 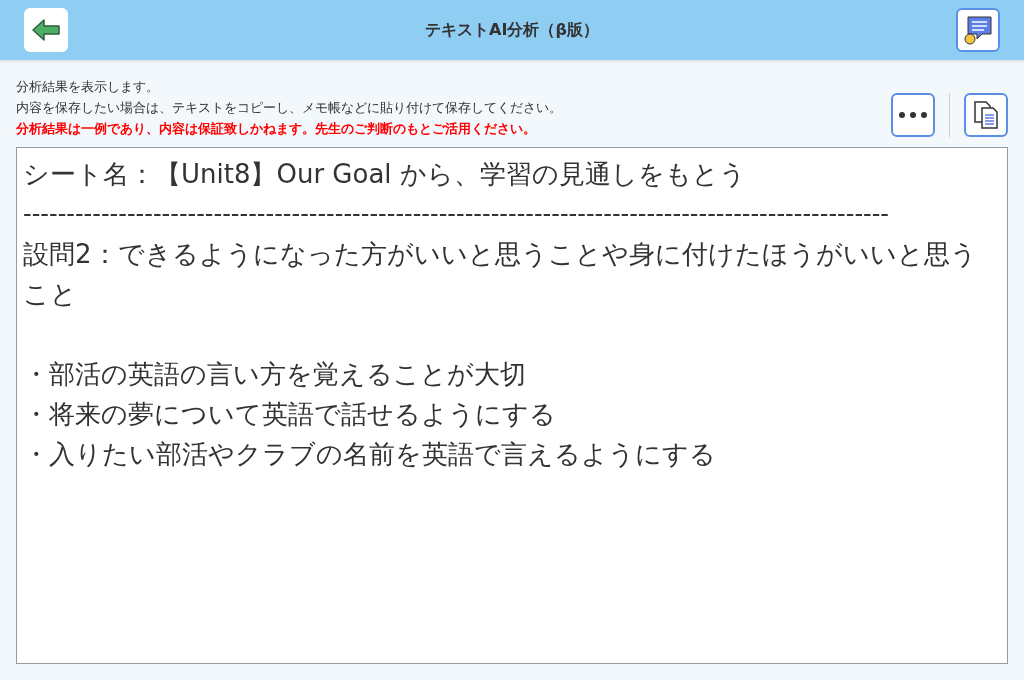 I want to click on notice-text: 内容を保存したい場合は、テキストをコピーし、メモ帳などに貼り付けて保存してください。, so click(x=289, y=107).